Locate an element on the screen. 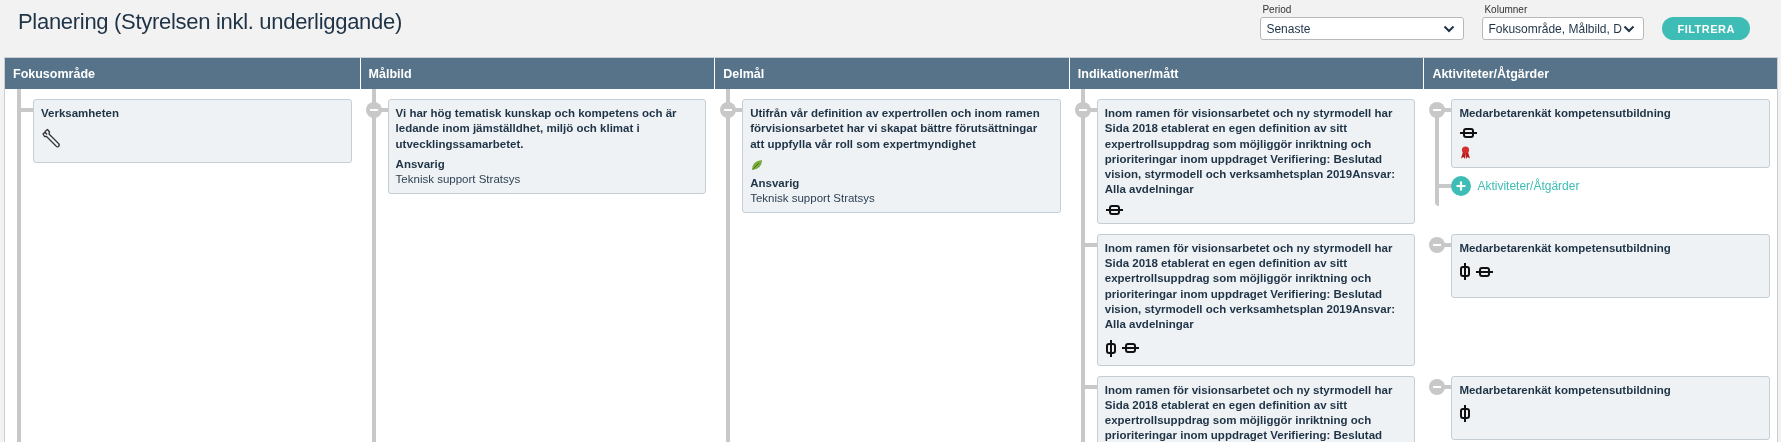  dropdown-field: Senaste is located at coordinates (1362, 28).